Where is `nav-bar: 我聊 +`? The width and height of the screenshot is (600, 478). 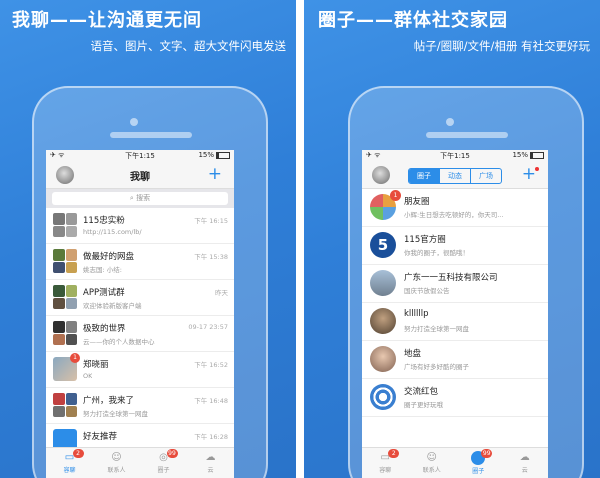 nav-bar: 我聊 + is located at coordinates (140, 175).